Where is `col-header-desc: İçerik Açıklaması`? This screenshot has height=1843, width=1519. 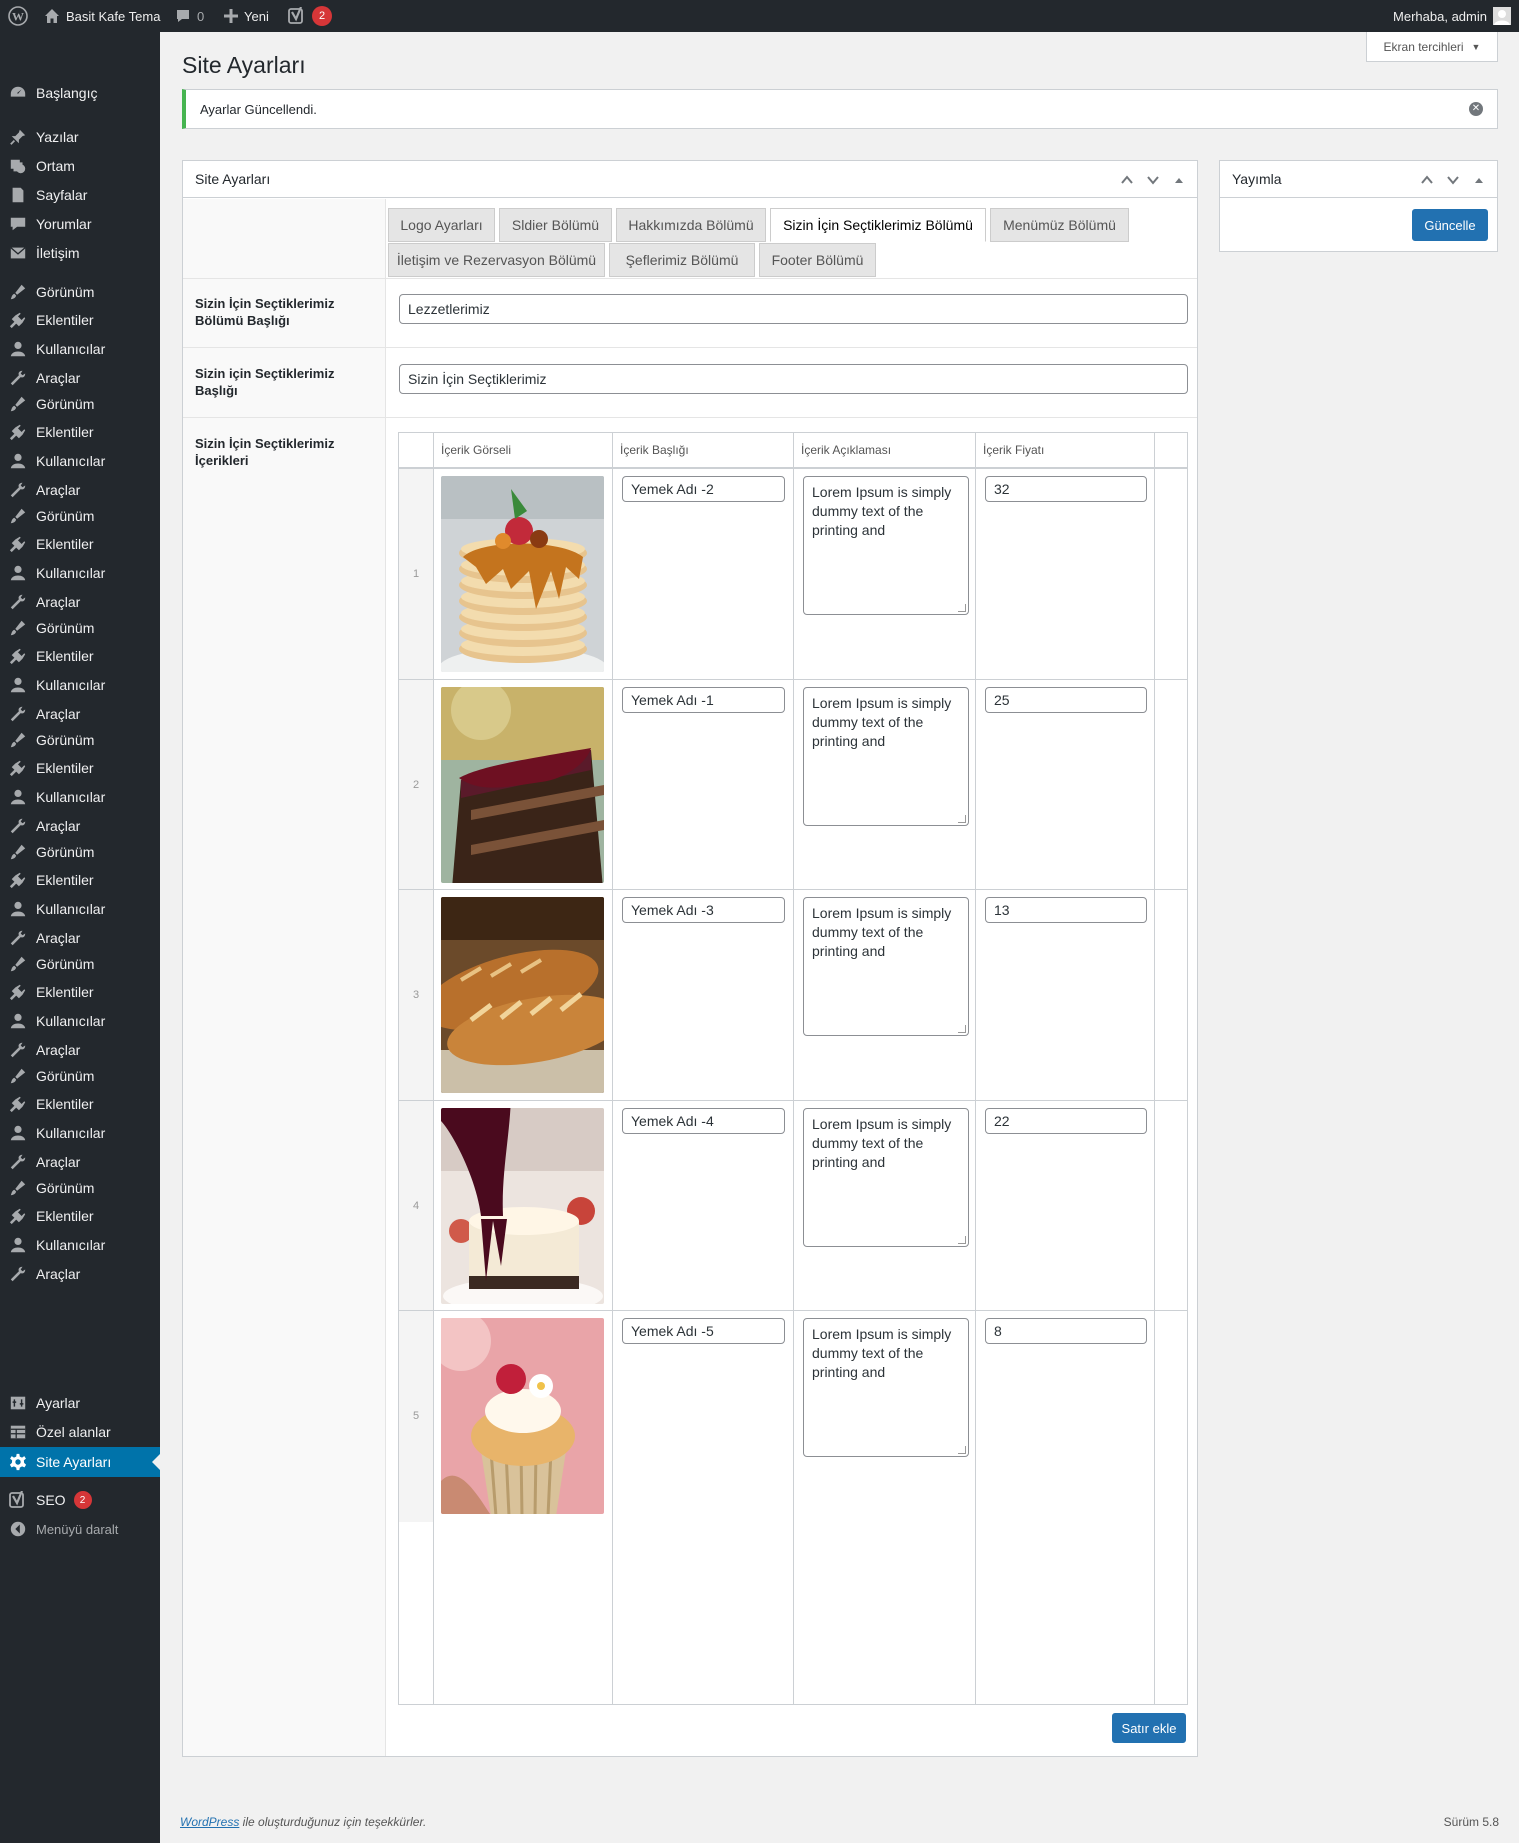
col-header-desc: İçerik Açıklaması is located at coordinates (884, 450).